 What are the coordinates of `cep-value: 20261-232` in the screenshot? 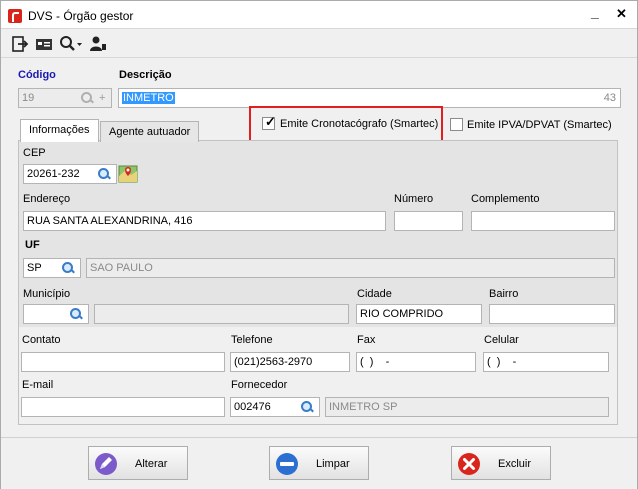 It's located at (53, 174).